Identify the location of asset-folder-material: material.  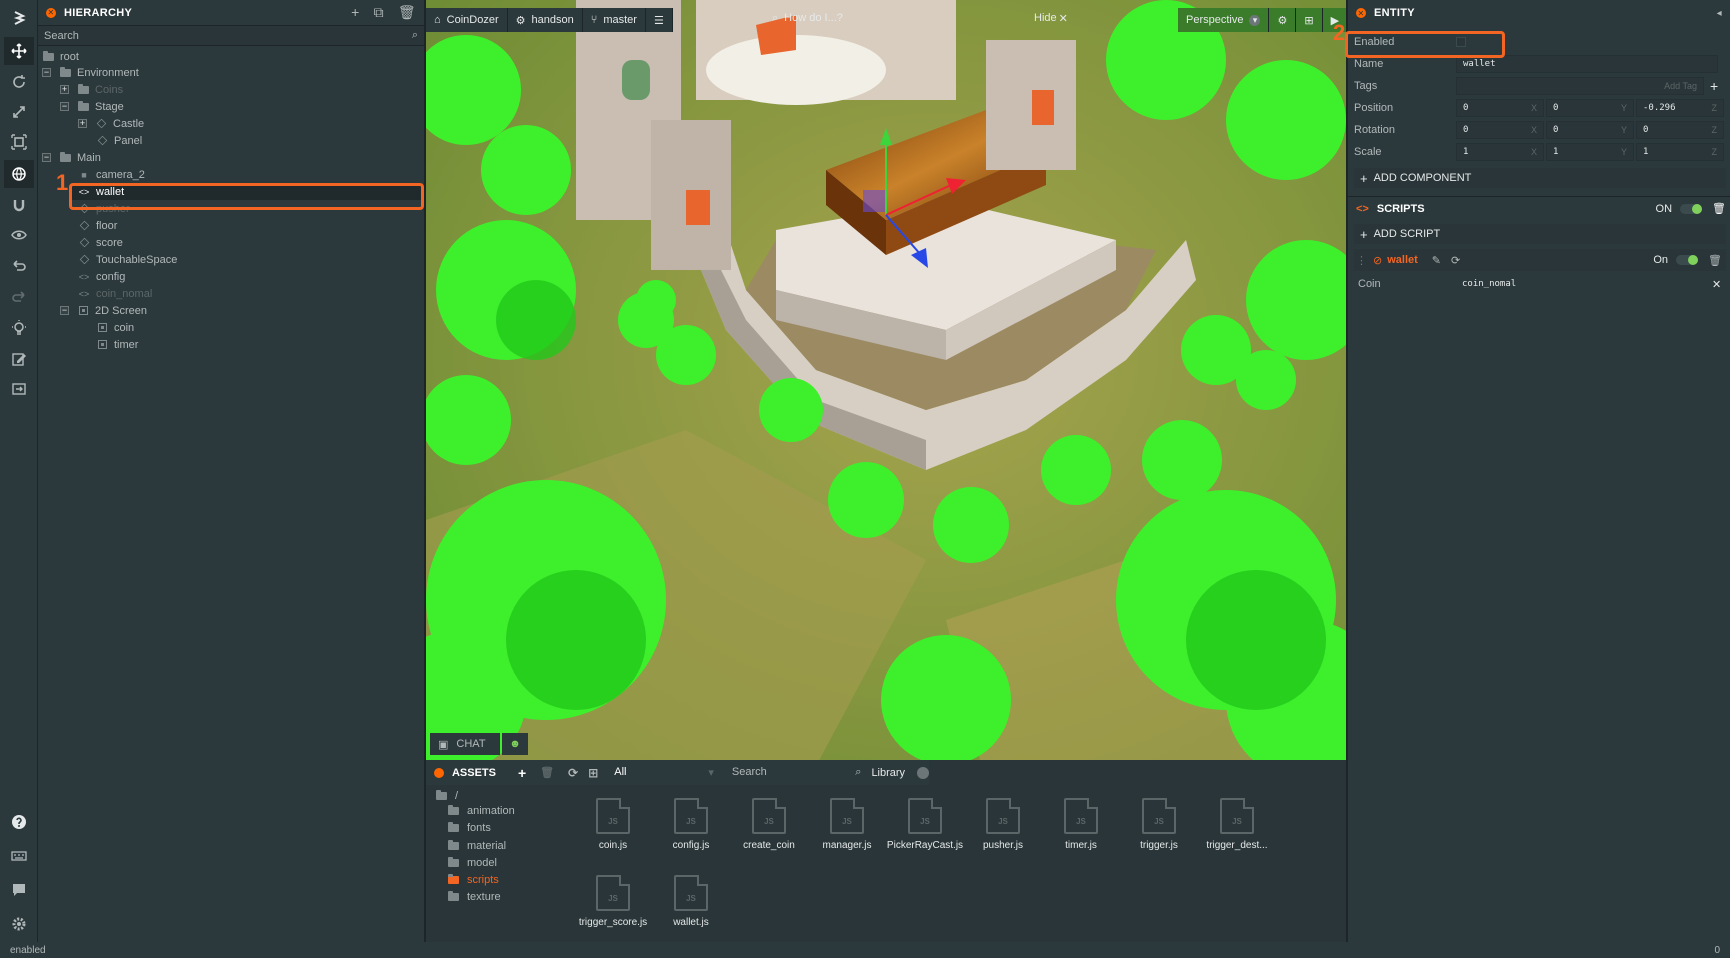
(477, 845).